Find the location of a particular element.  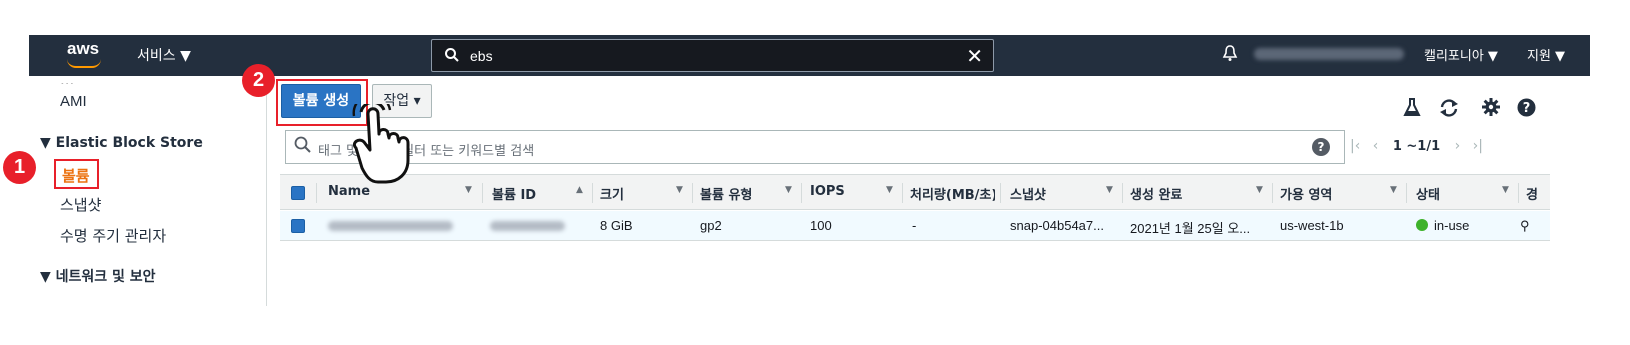

sidebar-section-ebs: ▼ Elastic Block Store is located at coordinates (121, 143).